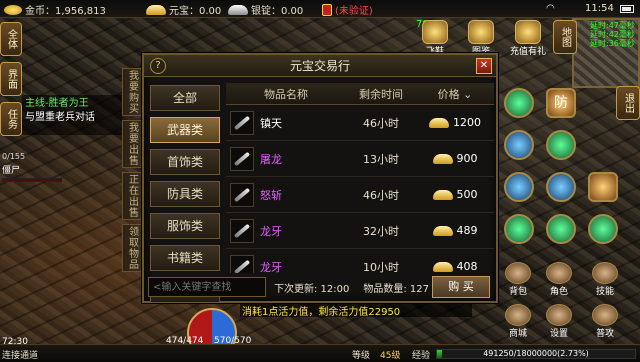 The height and width of the screenshot is (362, 640). What do you see at coordinates (565, 37) in the screenshot?
I see `map-button: 地图` at bounding box center [565, 37].